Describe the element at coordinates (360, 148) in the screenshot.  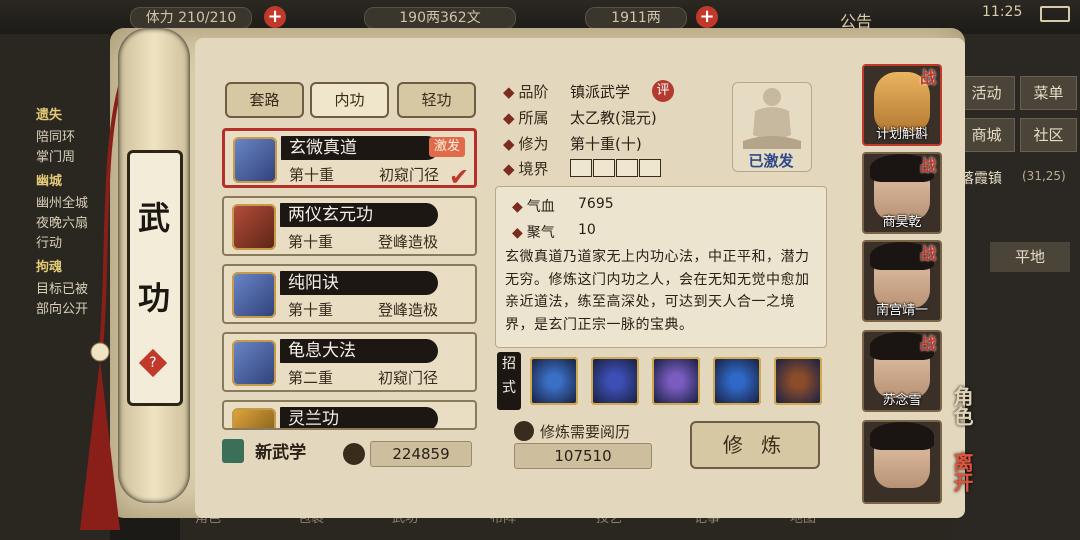
I see `skill-name: 玄微真道` at that location.